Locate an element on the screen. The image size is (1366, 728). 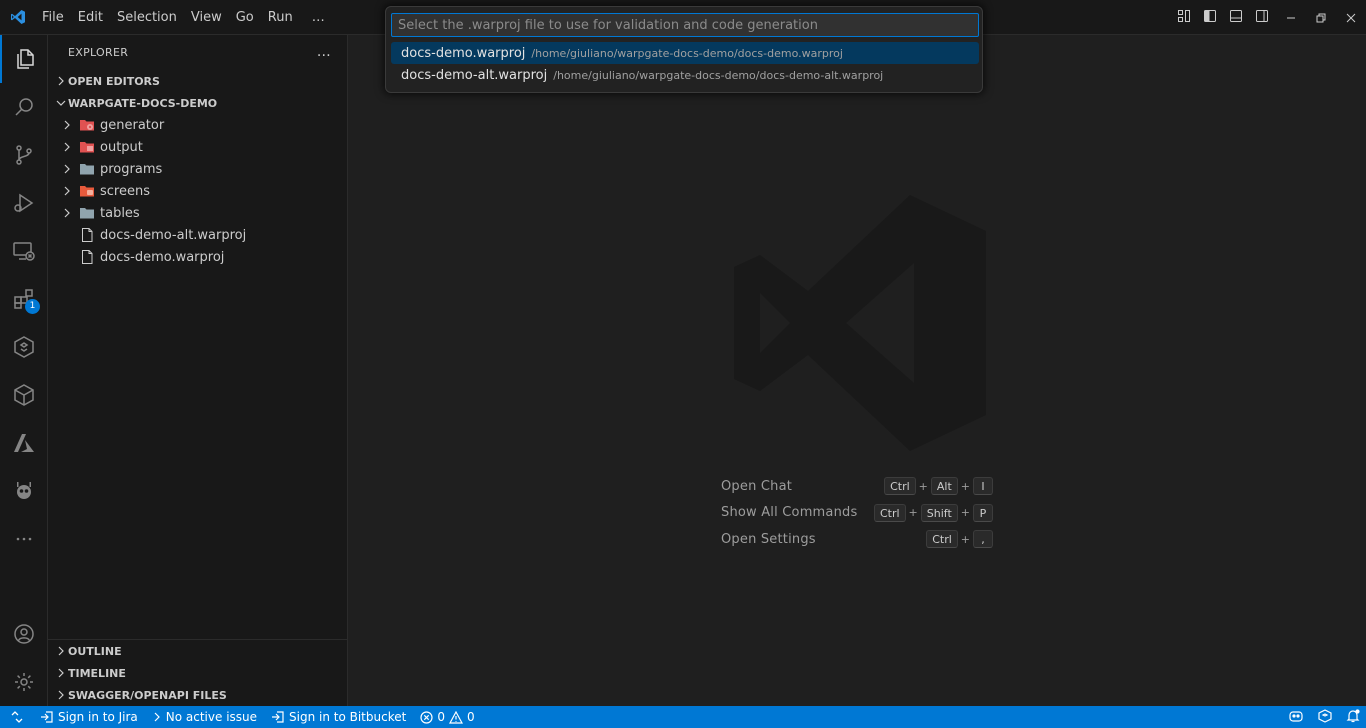
remote-explorer-icon is located at coordinates (24, 251).